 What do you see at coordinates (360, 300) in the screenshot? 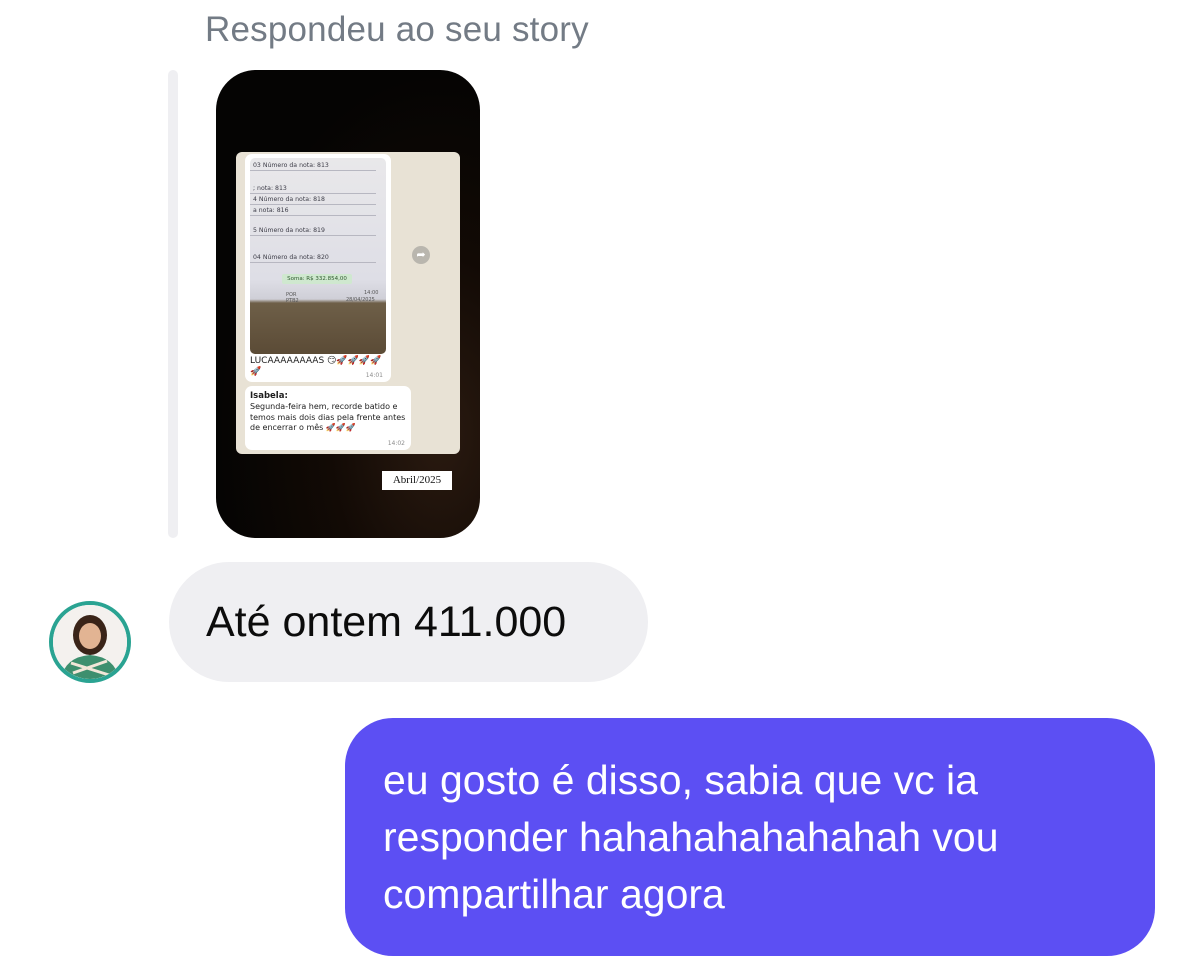
I see `taskbar-date: 28/04/2025` at bounding box center [360, 300].